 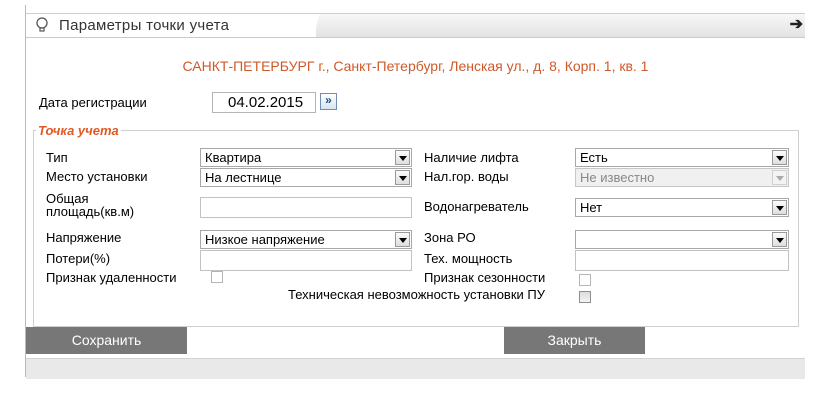 What do you see at coordinates (90, 211) in the screenshot?
I see `area-label-line2: площадь(кв.м)` at bounding box center [90, 211].